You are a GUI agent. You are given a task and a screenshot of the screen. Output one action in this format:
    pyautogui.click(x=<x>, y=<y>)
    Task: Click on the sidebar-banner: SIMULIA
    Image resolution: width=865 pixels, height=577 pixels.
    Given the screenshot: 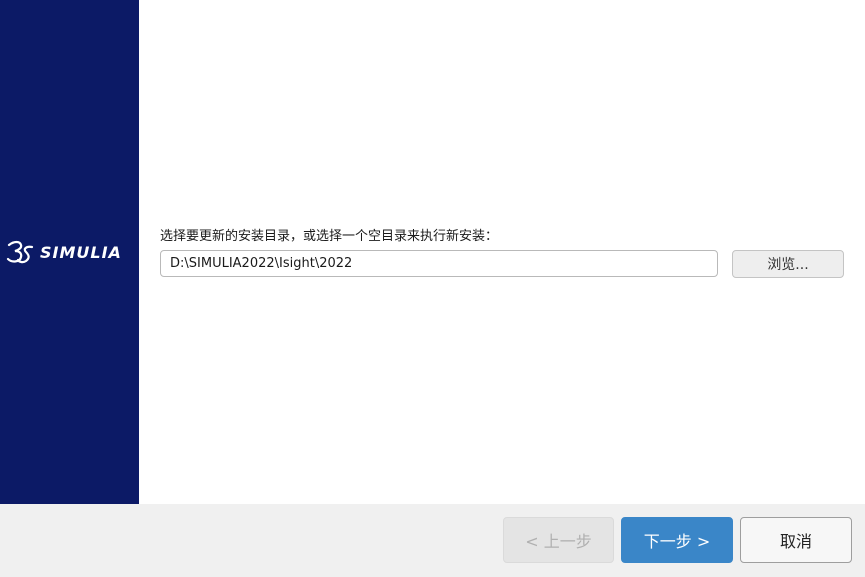 What is the action you would take?
    pyautogui.click(x=69, y=252)
    